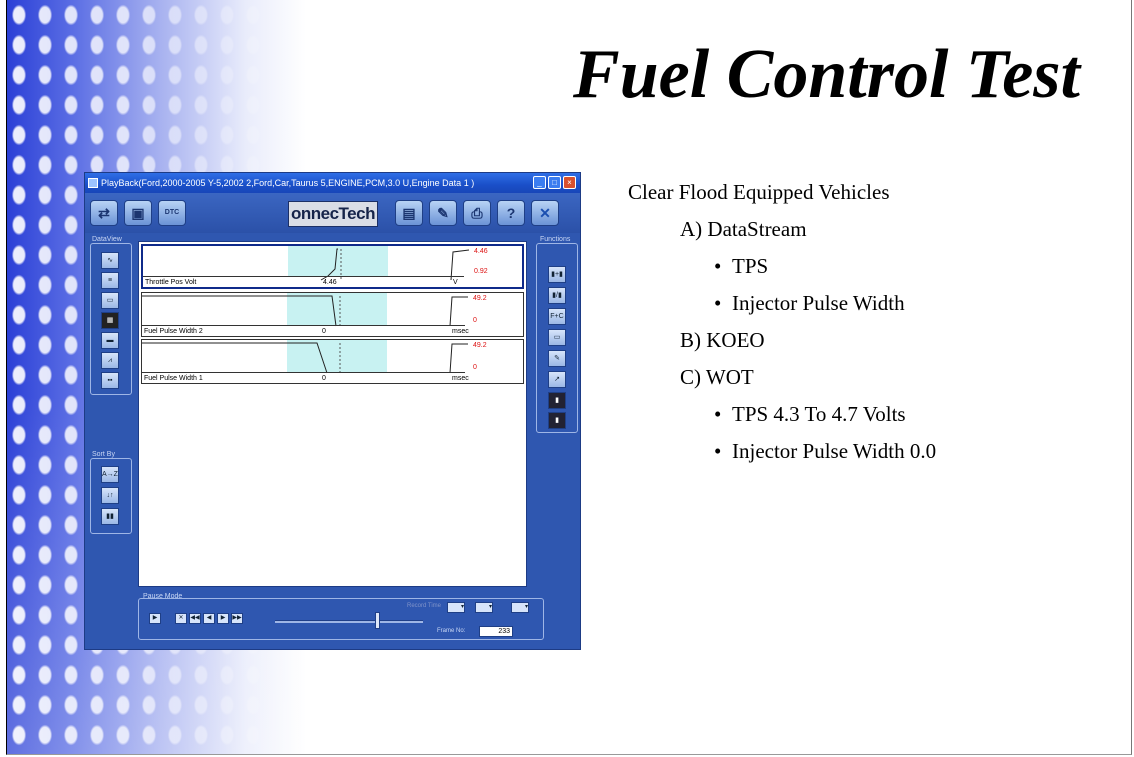 The image size is (1134, 757). Describe the element at coordinates (155, 618) in the screenshot. I see `play-button: ▶` at that location.